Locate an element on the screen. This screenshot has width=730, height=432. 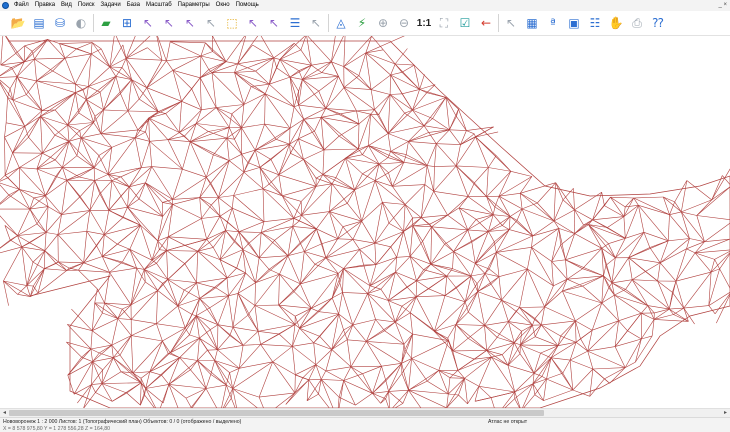
terrain-model-icon: ◬ is located at coordinates (341, 23).